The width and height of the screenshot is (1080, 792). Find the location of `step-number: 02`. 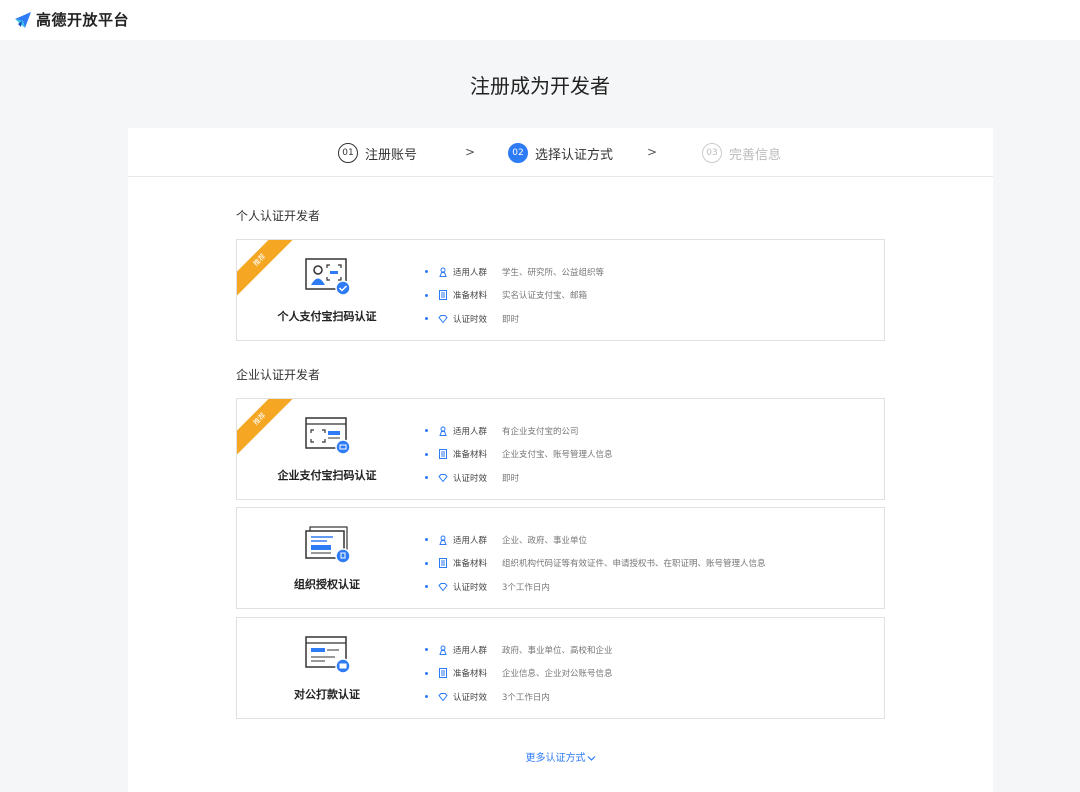

step-number: 02 is located at coordinates (518, 153).